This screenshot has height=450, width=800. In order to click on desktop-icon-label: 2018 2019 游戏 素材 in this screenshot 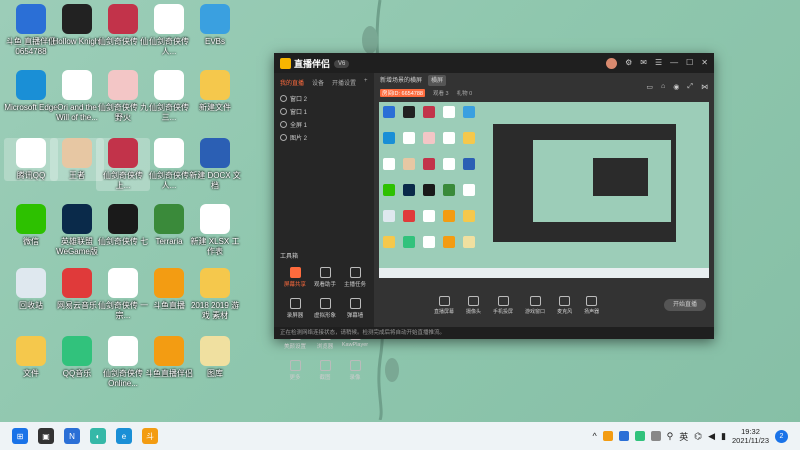, I will do `click(215, 310)`.